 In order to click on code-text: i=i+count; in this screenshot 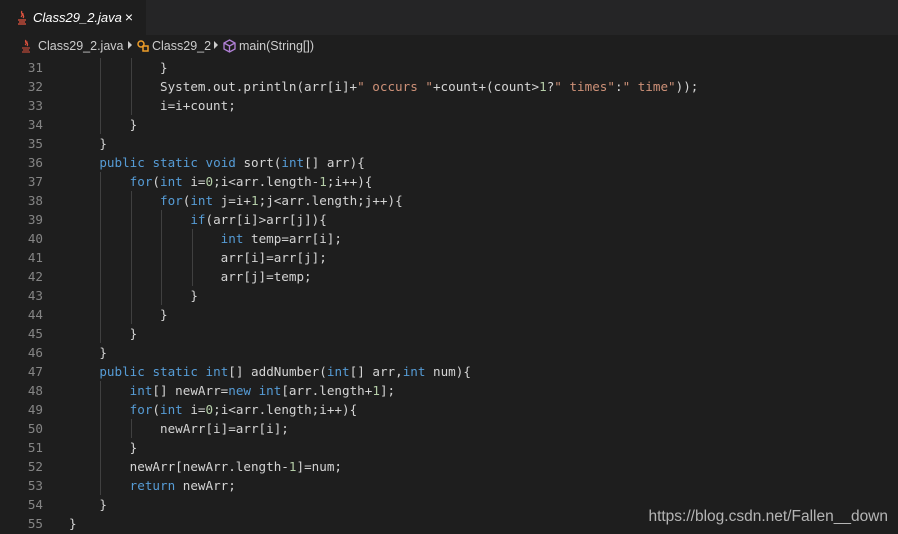, I will do `click(152, 105)`.